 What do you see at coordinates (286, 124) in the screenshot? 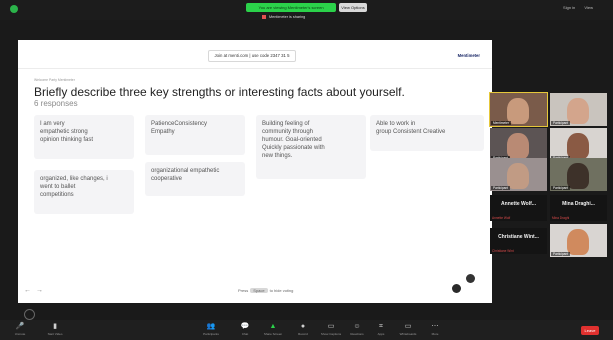
I see `card-line: Building feeling of` at bounding box center [286, 124].